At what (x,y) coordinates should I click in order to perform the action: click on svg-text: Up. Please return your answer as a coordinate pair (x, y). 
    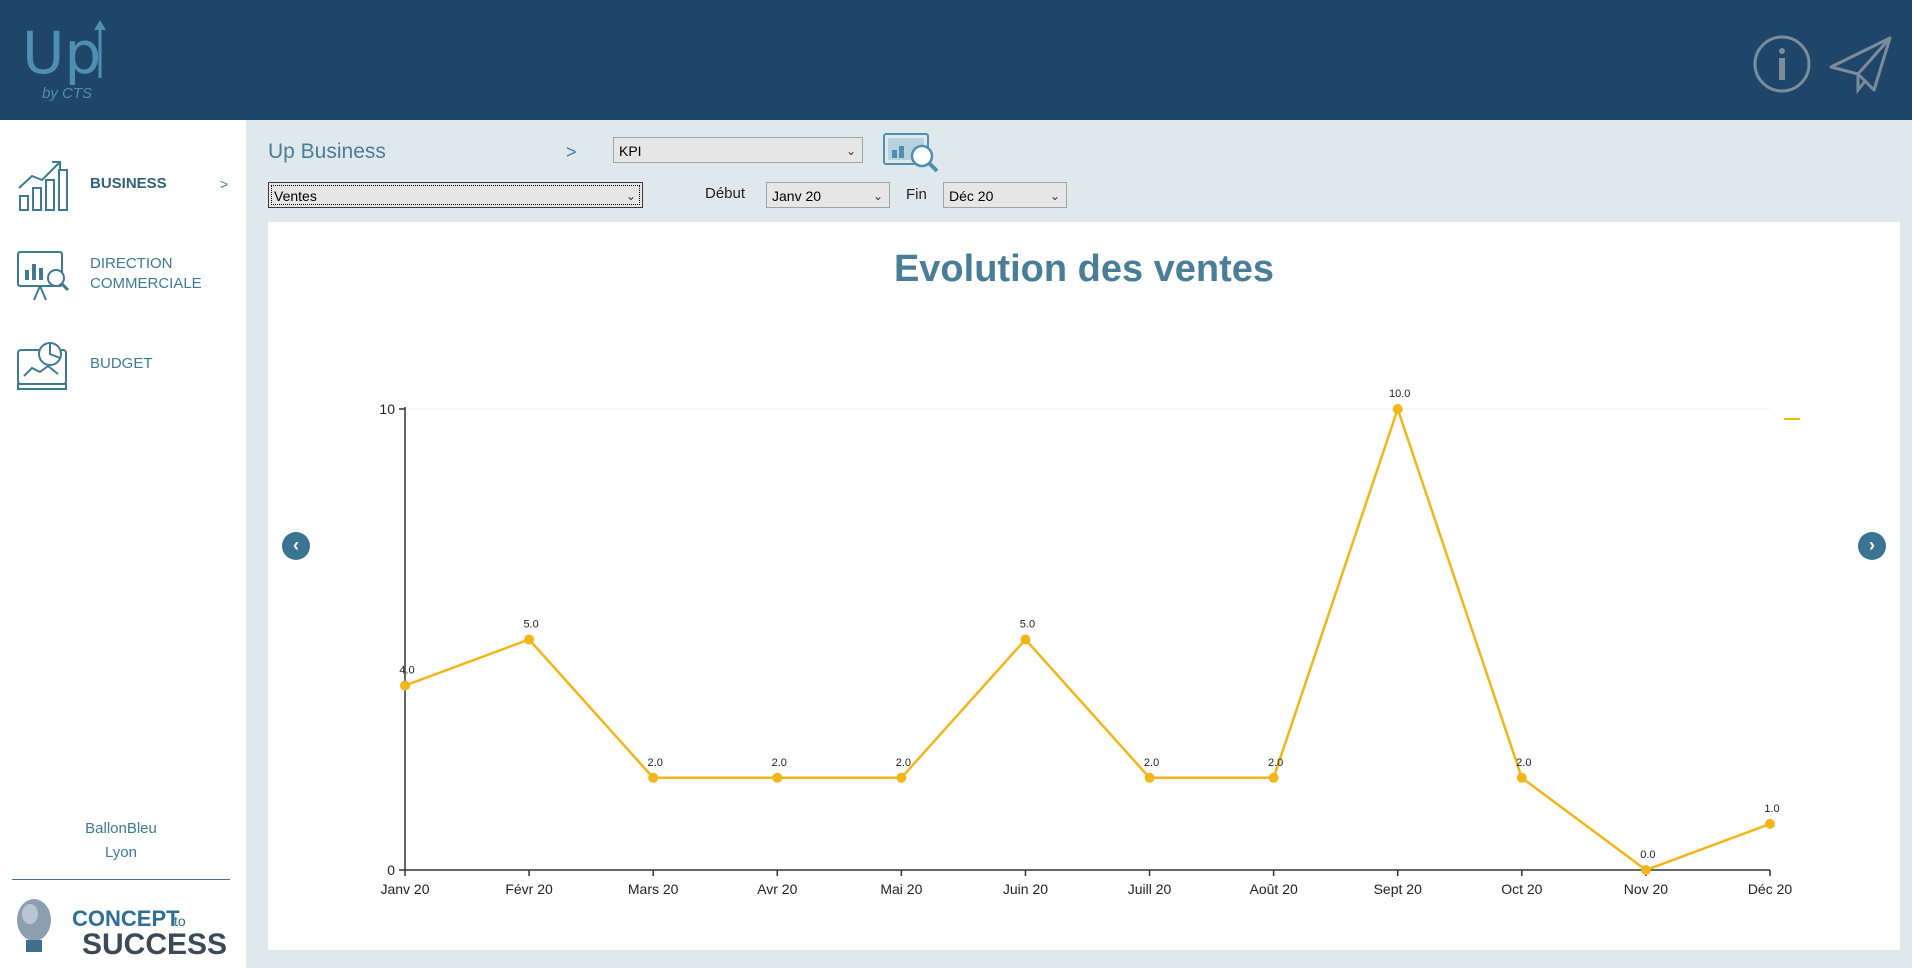
    Looking at the image, I should click on (61, 53).